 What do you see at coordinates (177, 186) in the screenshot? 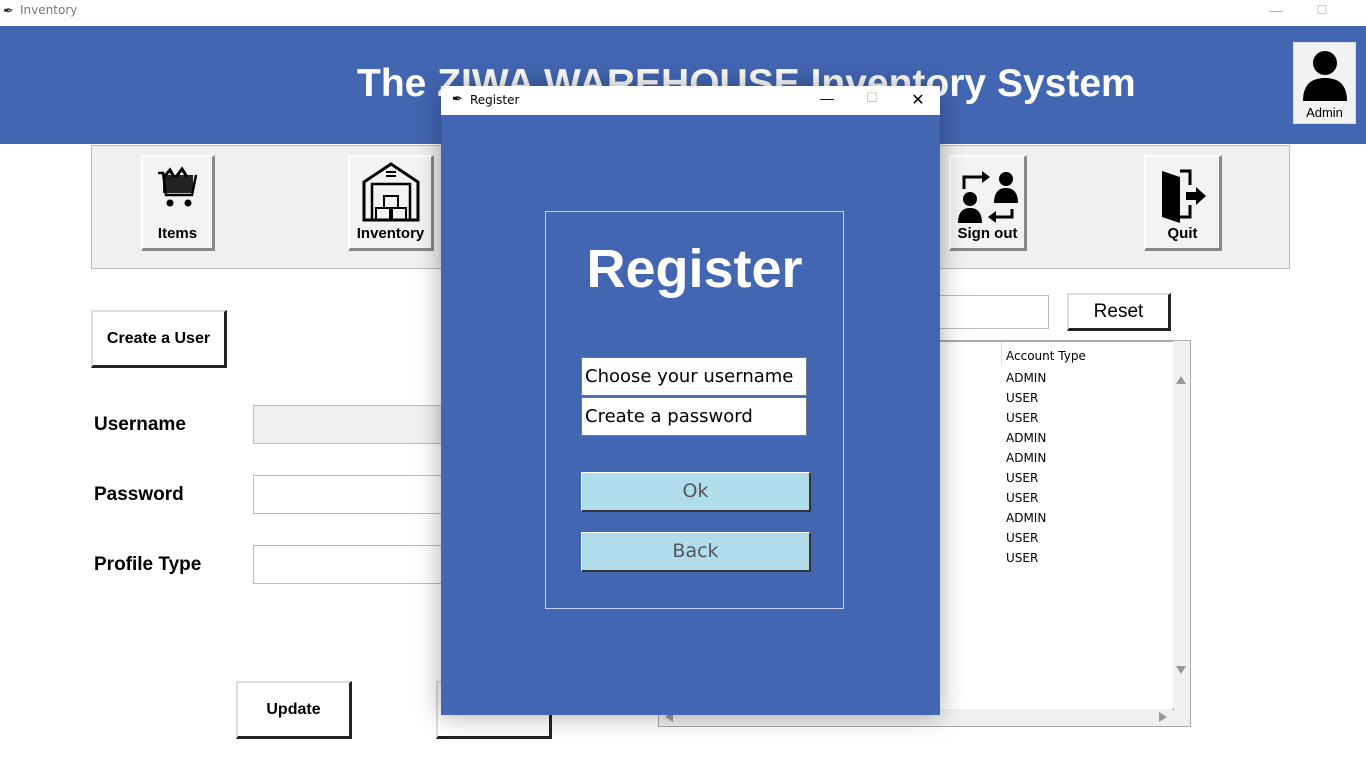
I see `shopping-cart-icon` at bounding box center [177, 186].